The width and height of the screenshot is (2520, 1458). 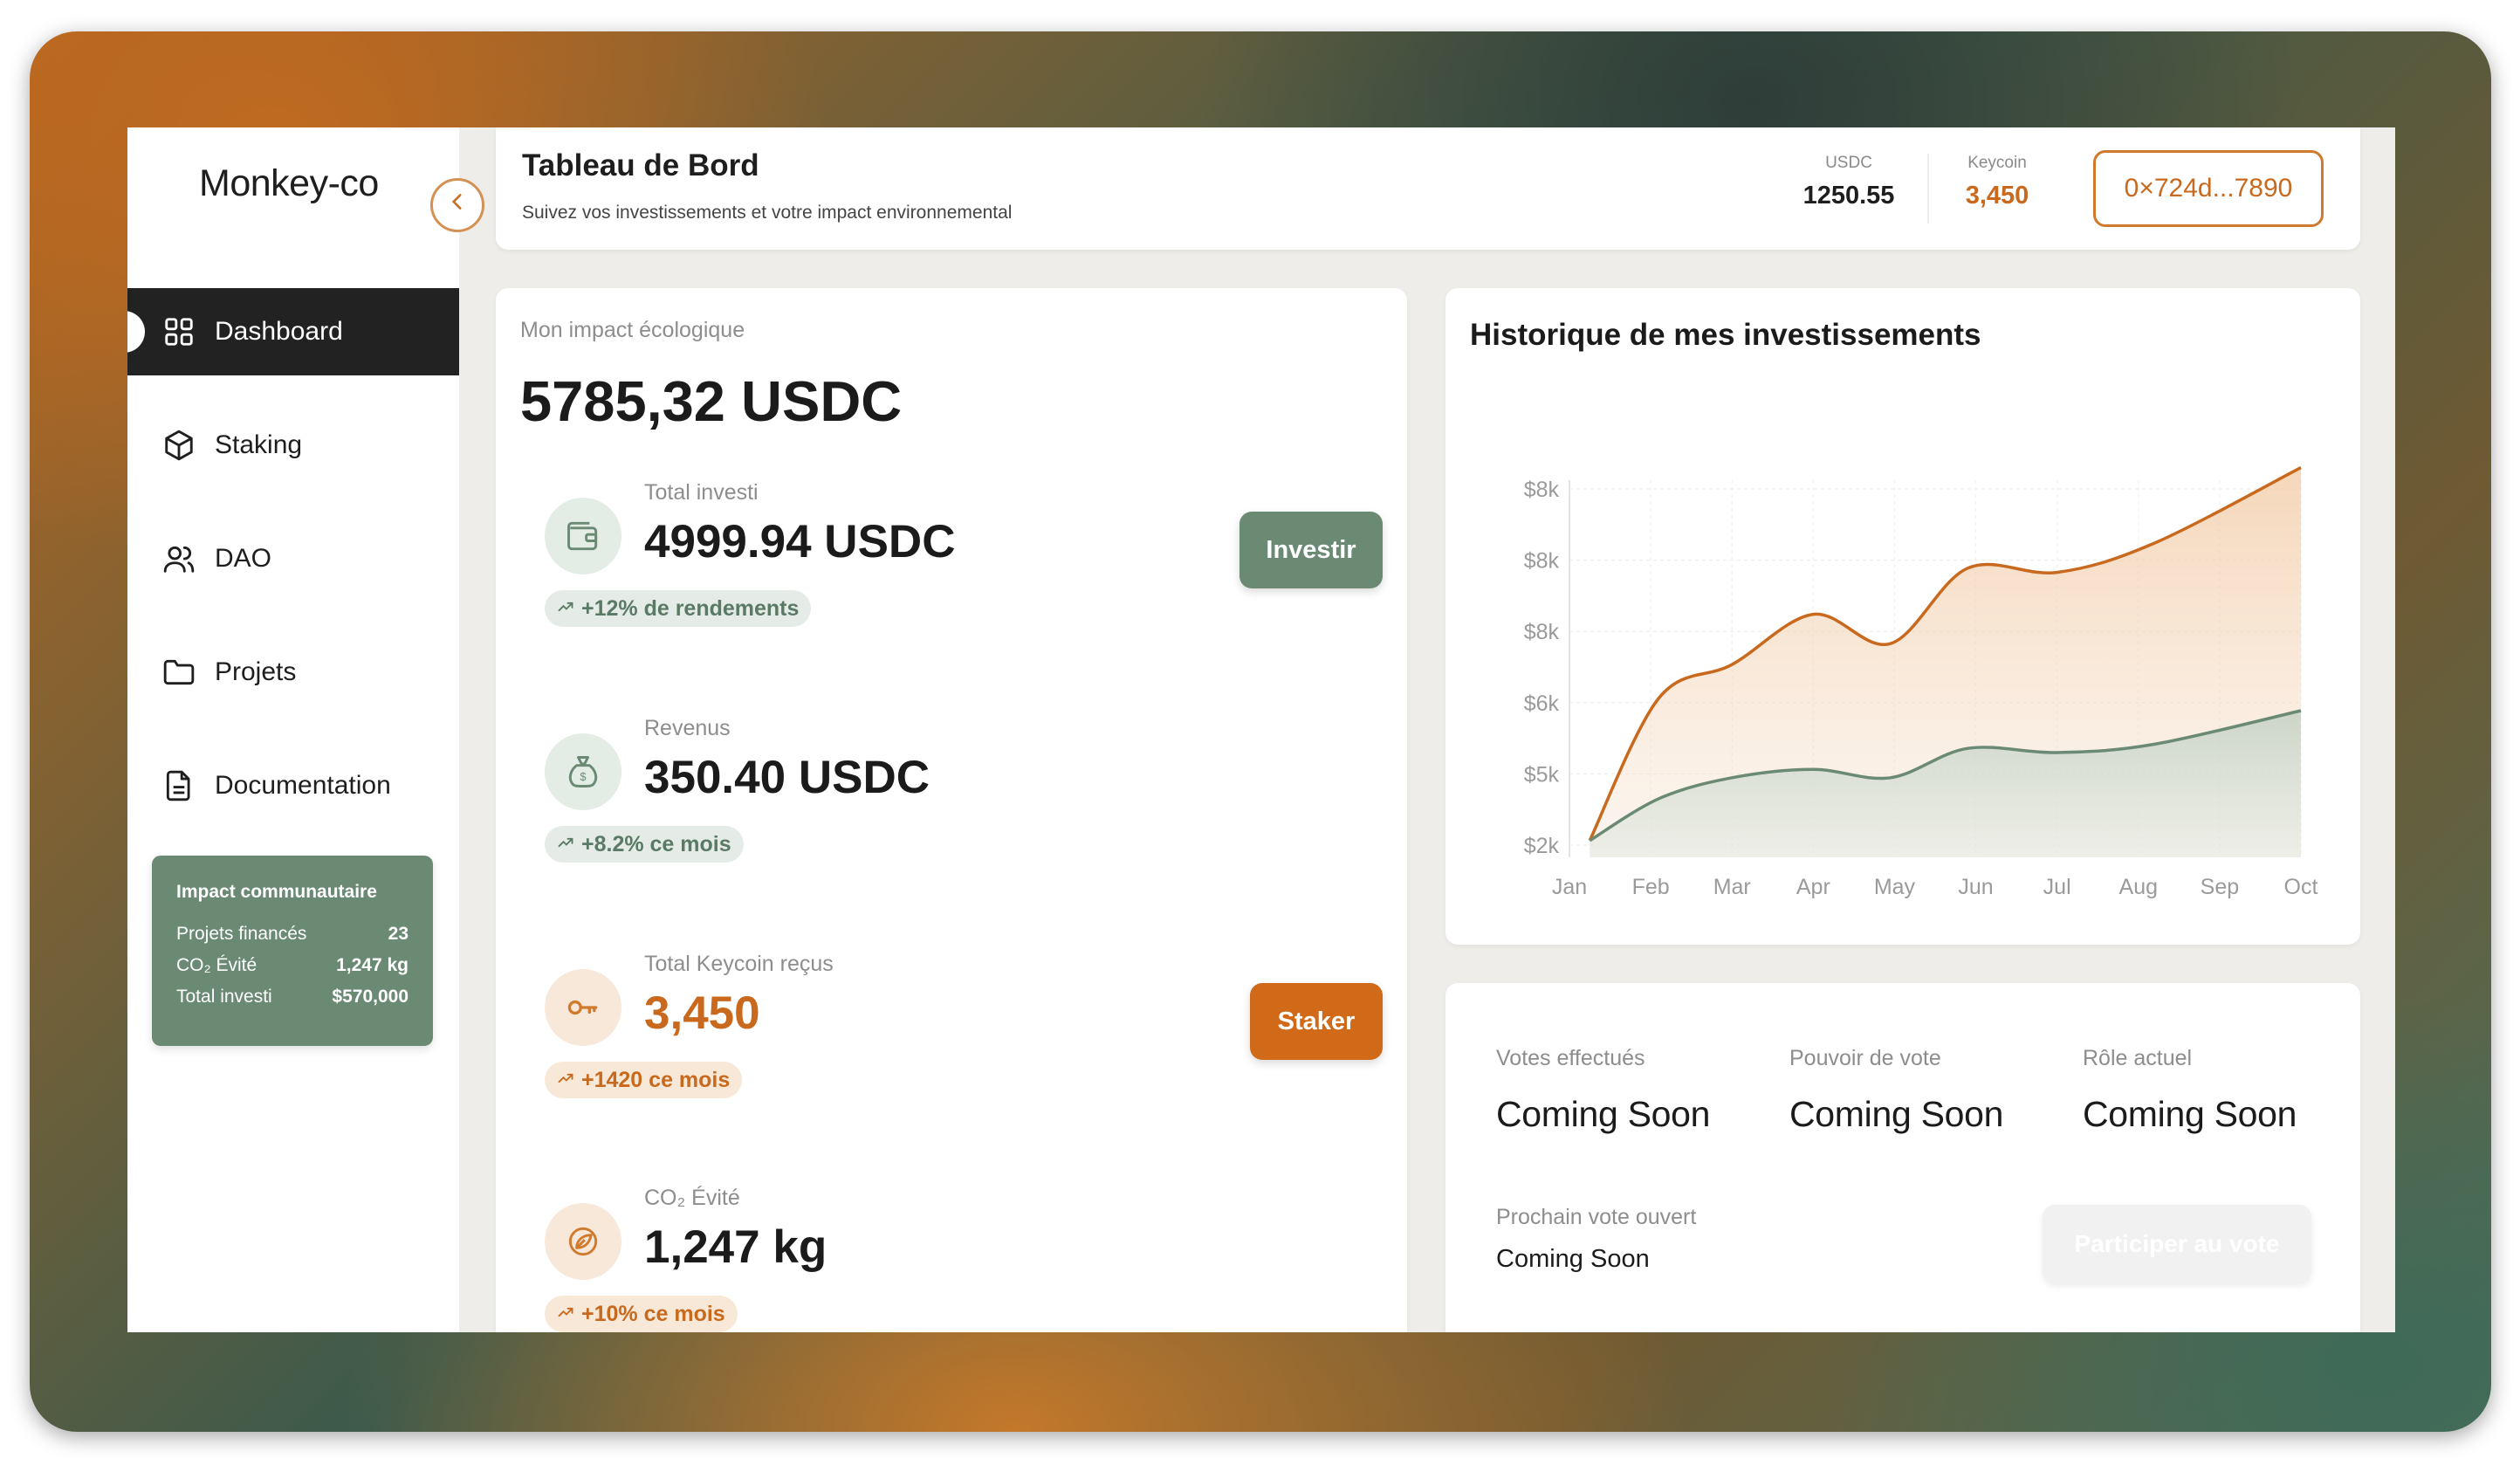 What do you see at coordinates (1542, 846) in the screenshot?
I see `y-tick-label: $2k` at bounding box center [1542, 846].